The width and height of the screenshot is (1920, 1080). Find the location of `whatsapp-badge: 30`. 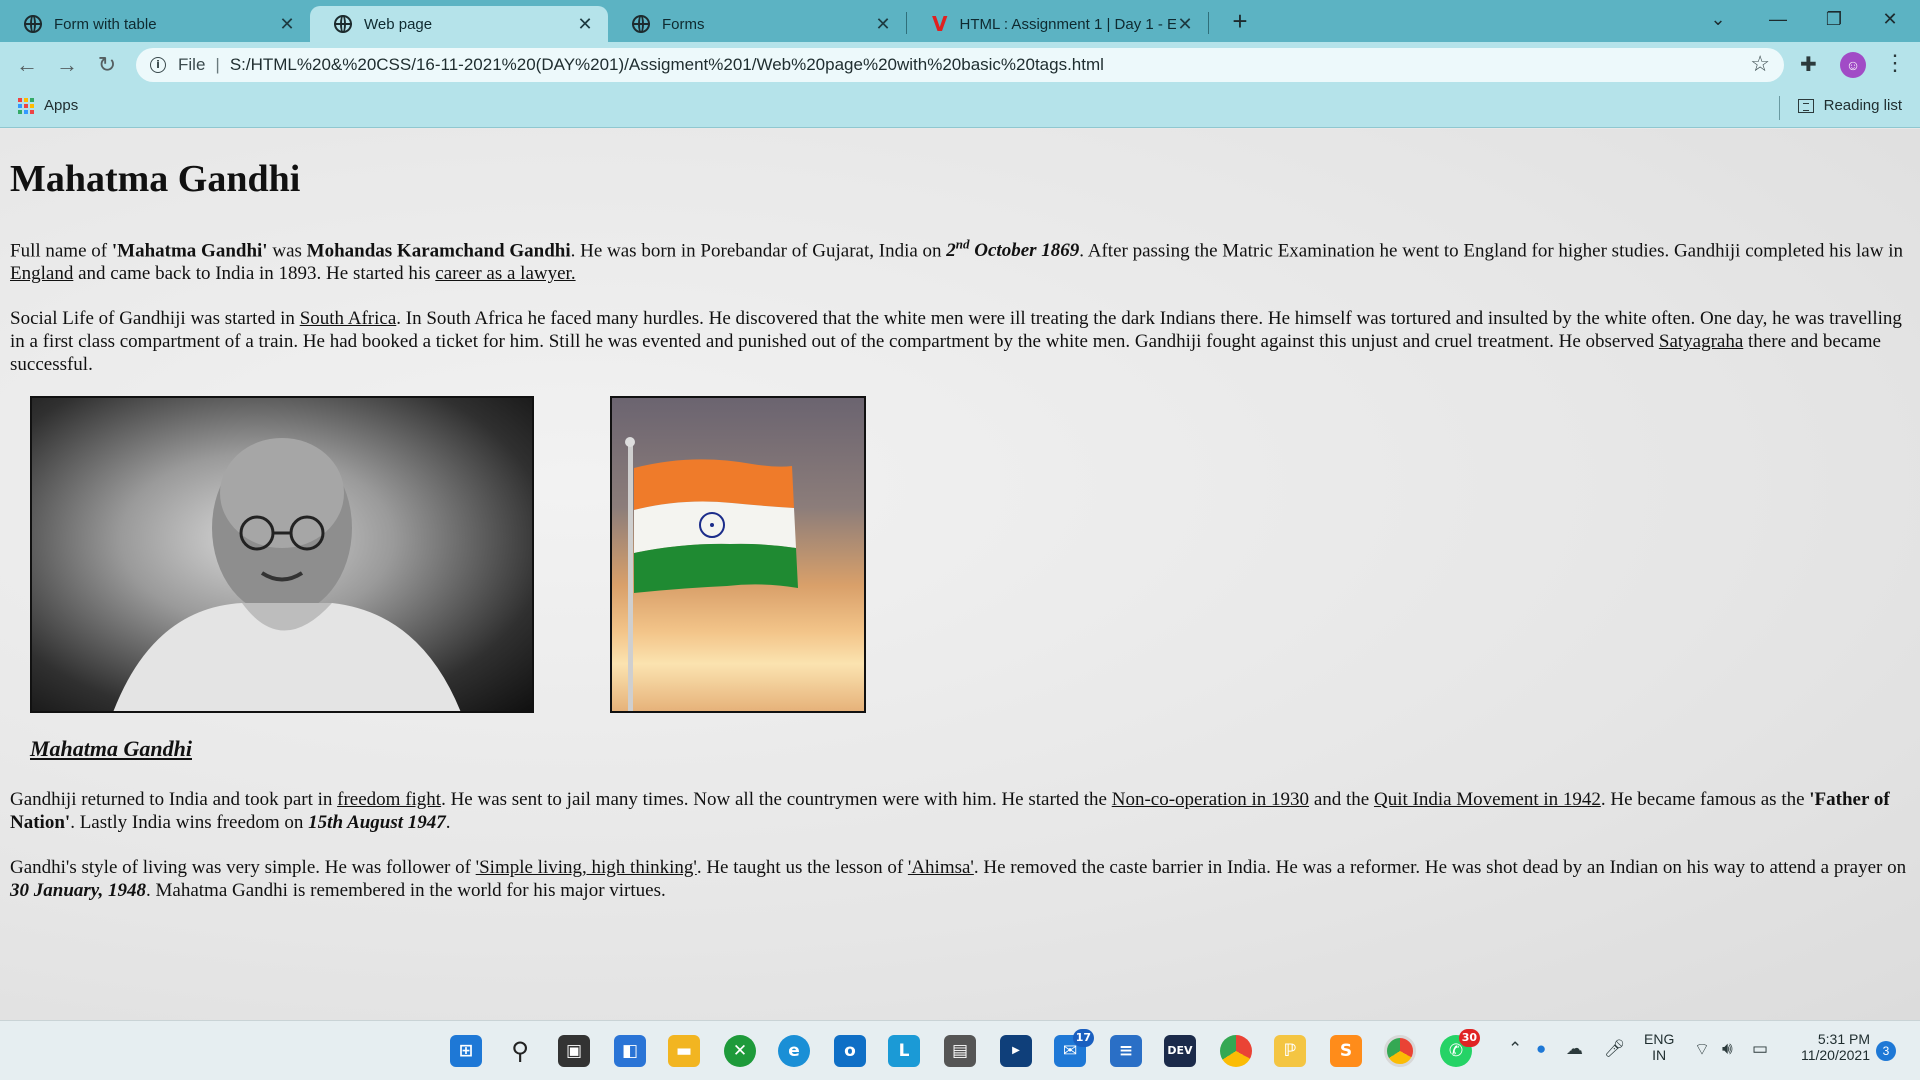

whatsapp-badge: 30 is located at coordinates (1469, 1038).